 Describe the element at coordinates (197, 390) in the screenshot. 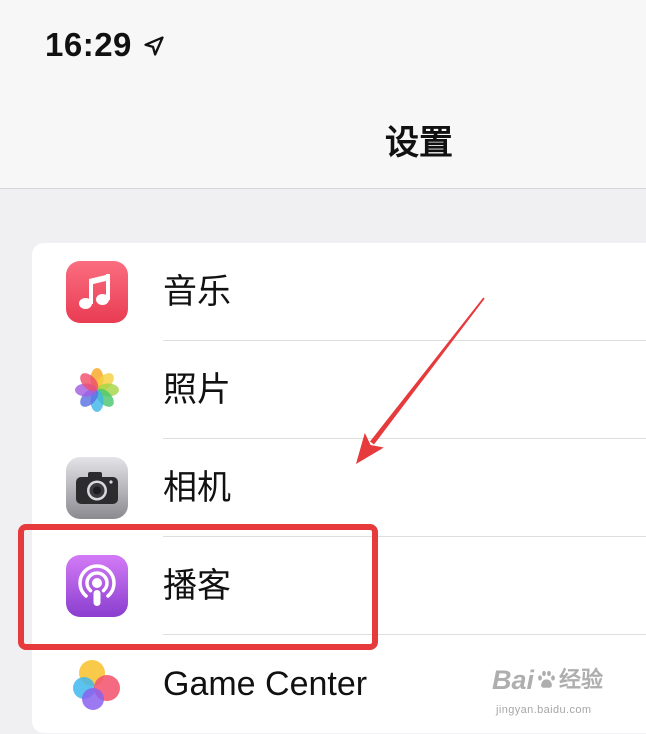

I see `settings-row-label: 照片` at that location.